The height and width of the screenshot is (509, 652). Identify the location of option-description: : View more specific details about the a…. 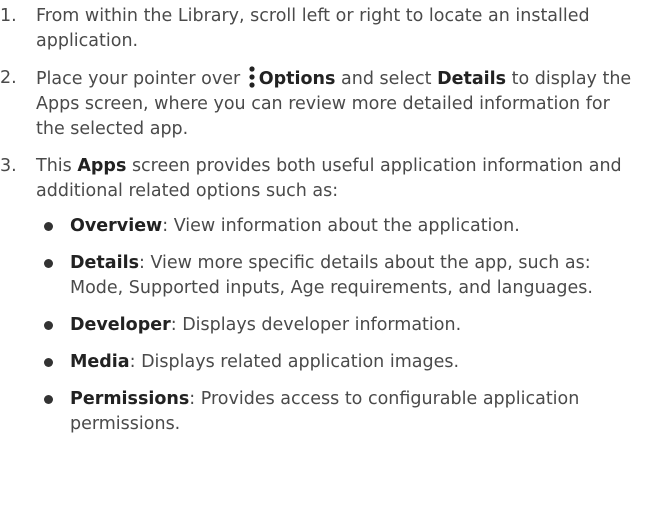
(331, 275).